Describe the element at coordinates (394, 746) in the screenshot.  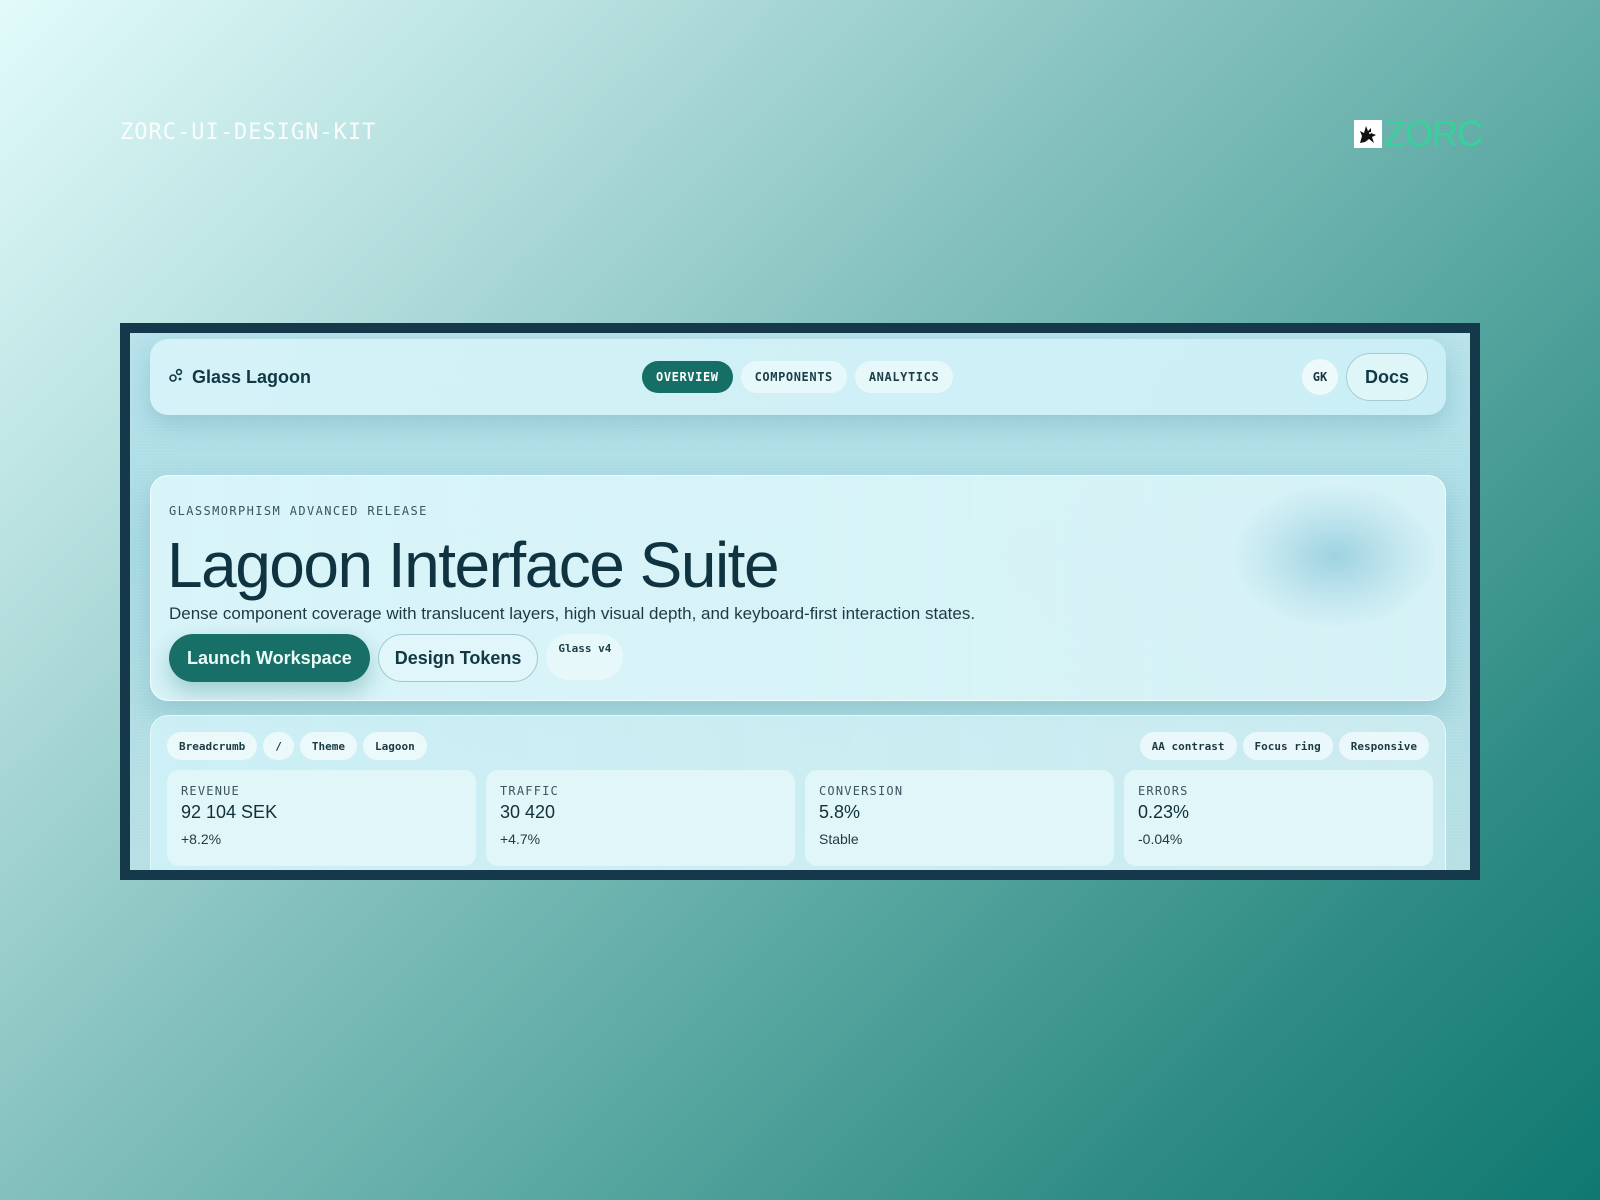
I see `breadcrumb-current: Lagoon` at that location.